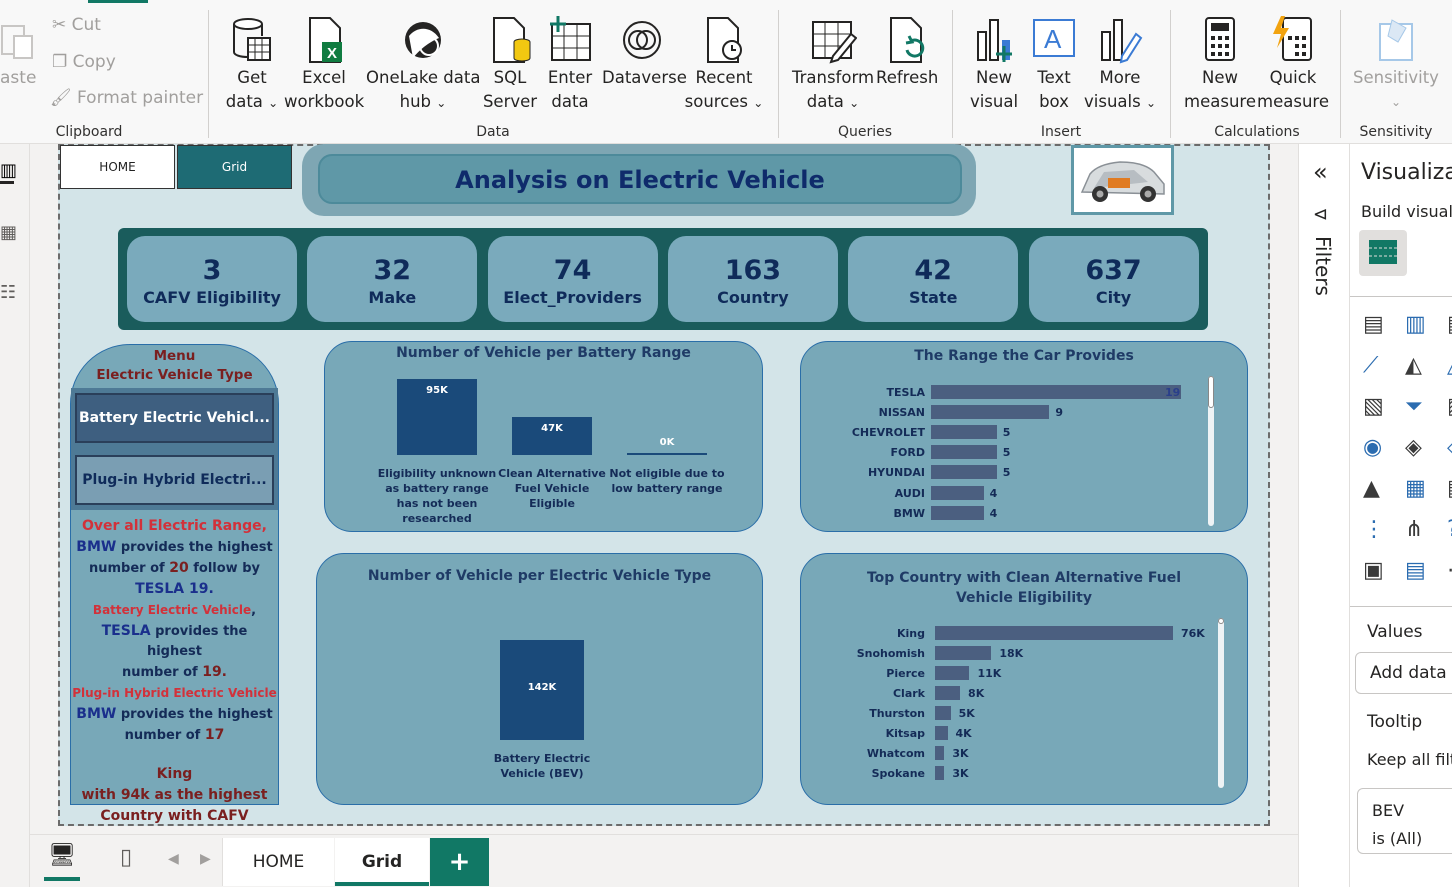  Describe the element at coordinates (753, 270) in the screenshot. I see `kpi-value: 163` at that location.